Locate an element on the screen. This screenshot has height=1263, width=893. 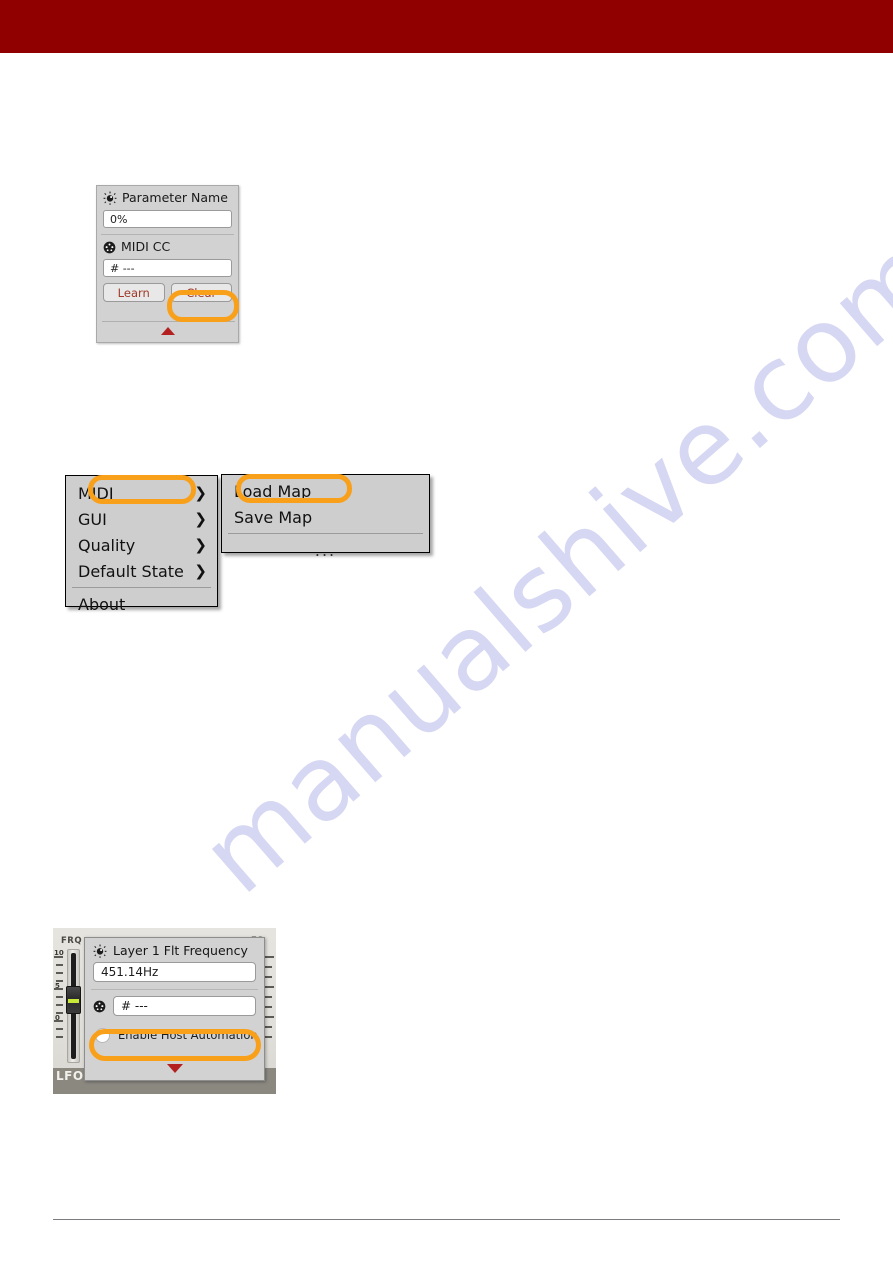
footer-divider is located at coordinates (446, 1219).